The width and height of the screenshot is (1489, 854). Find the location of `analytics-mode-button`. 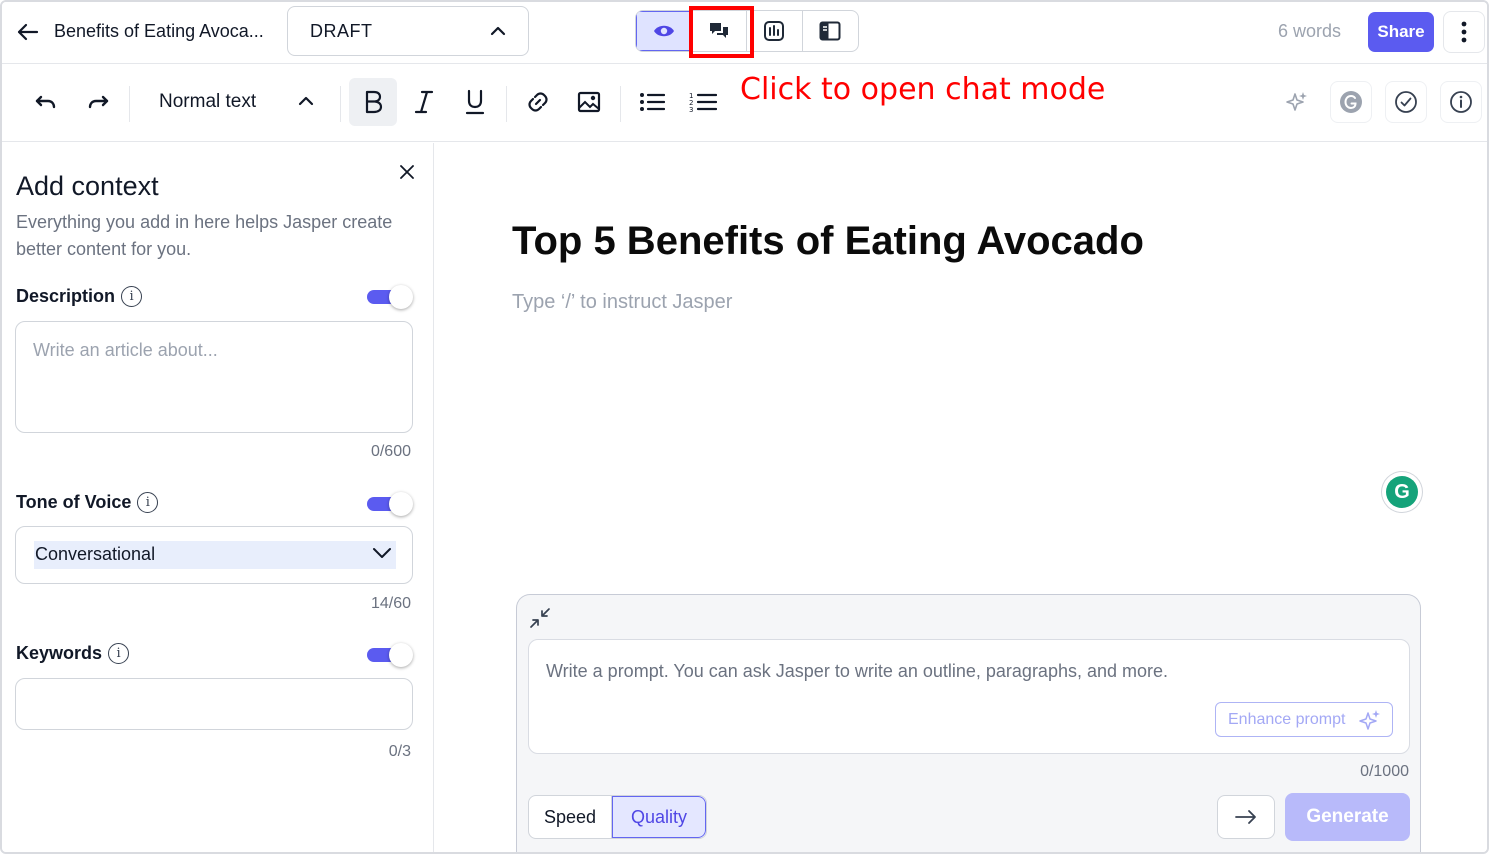

analytics-mode-button is located at coordinates (775, 31).